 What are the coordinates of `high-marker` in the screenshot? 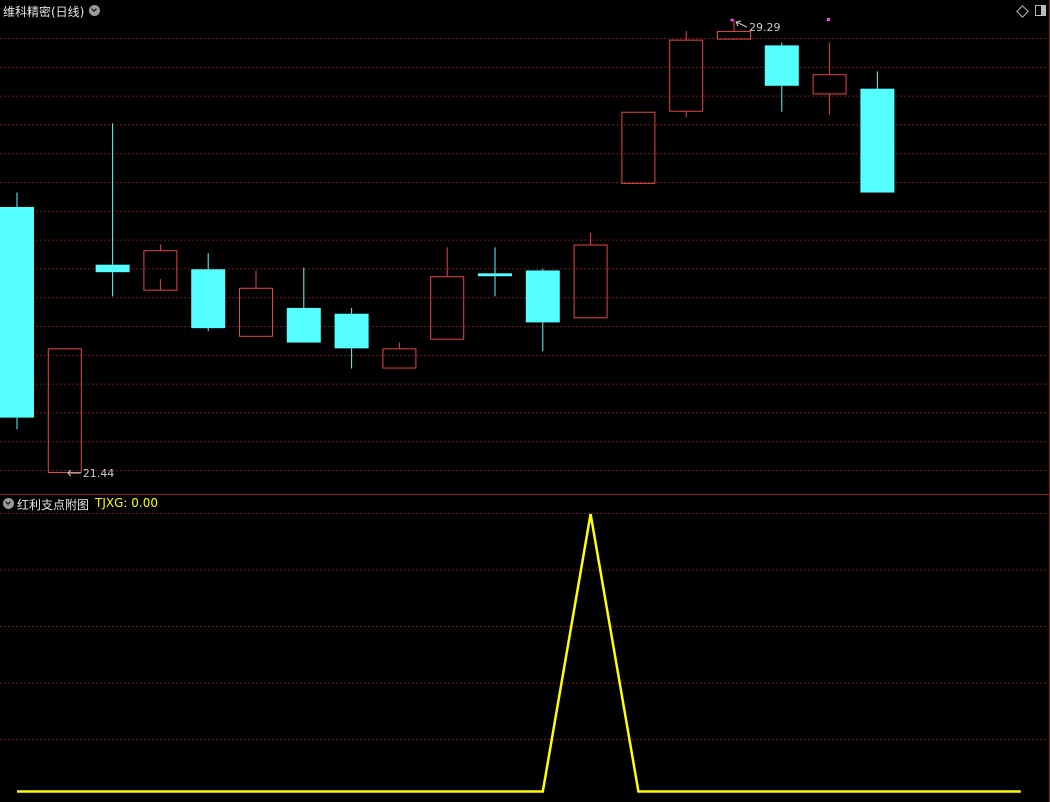 It's located at (732, 20).